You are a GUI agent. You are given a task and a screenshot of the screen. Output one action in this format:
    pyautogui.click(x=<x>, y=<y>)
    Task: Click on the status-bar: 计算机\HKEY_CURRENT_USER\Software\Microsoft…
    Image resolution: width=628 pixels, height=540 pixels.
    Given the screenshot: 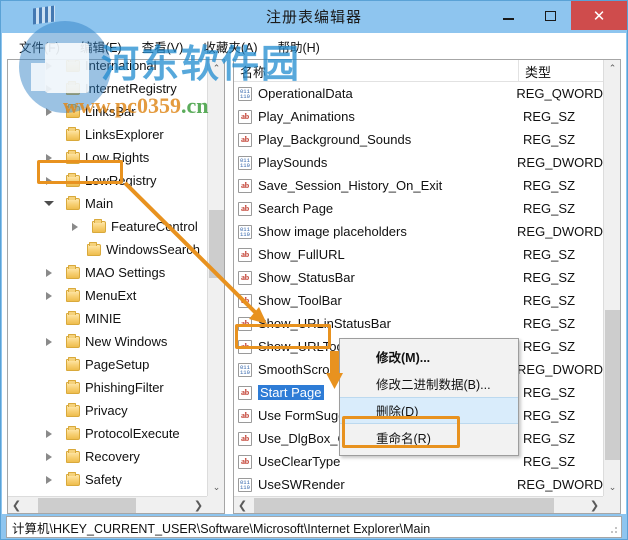 What is the action you would take?
    pyautogui.click(x=314, y=527)
    